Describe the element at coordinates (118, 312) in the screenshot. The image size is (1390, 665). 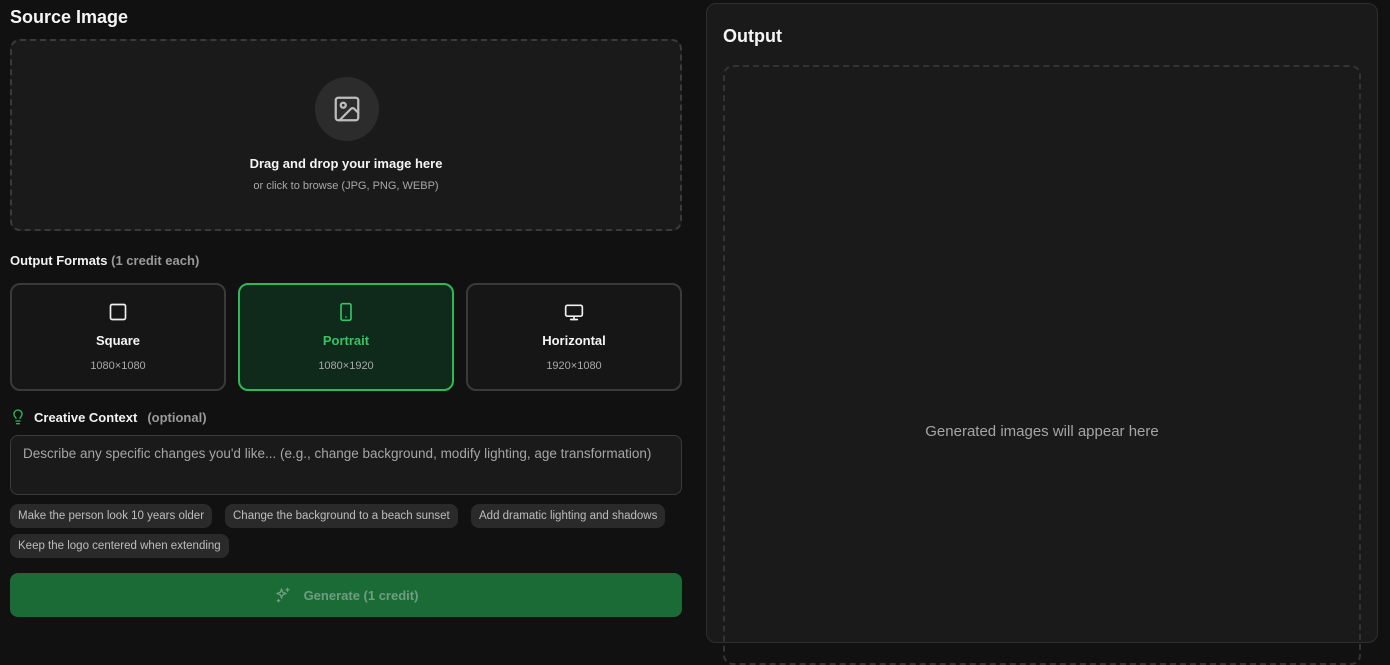
I see `square-icon` at that location.